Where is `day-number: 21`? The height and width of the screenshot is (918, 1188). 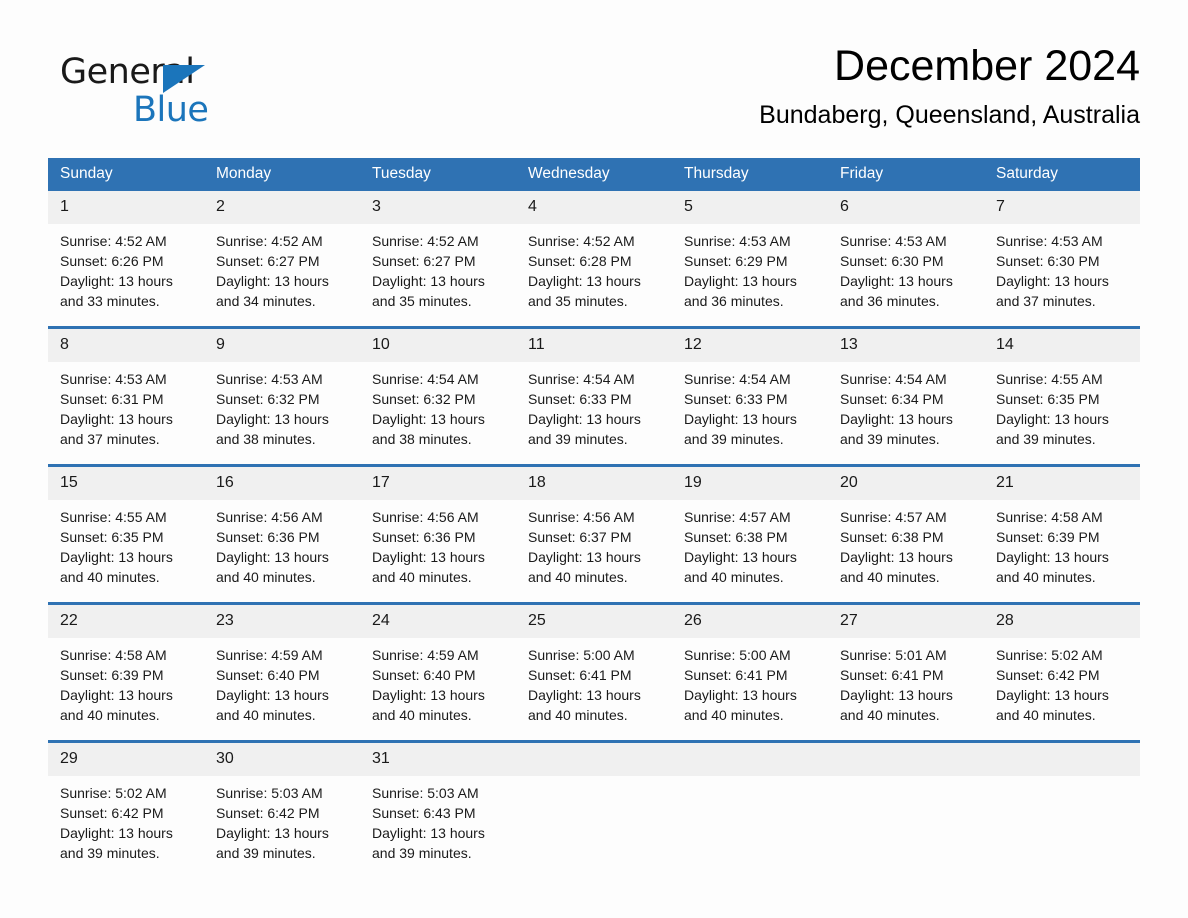 day-number: 21 is located at coordinates (1062, 483).